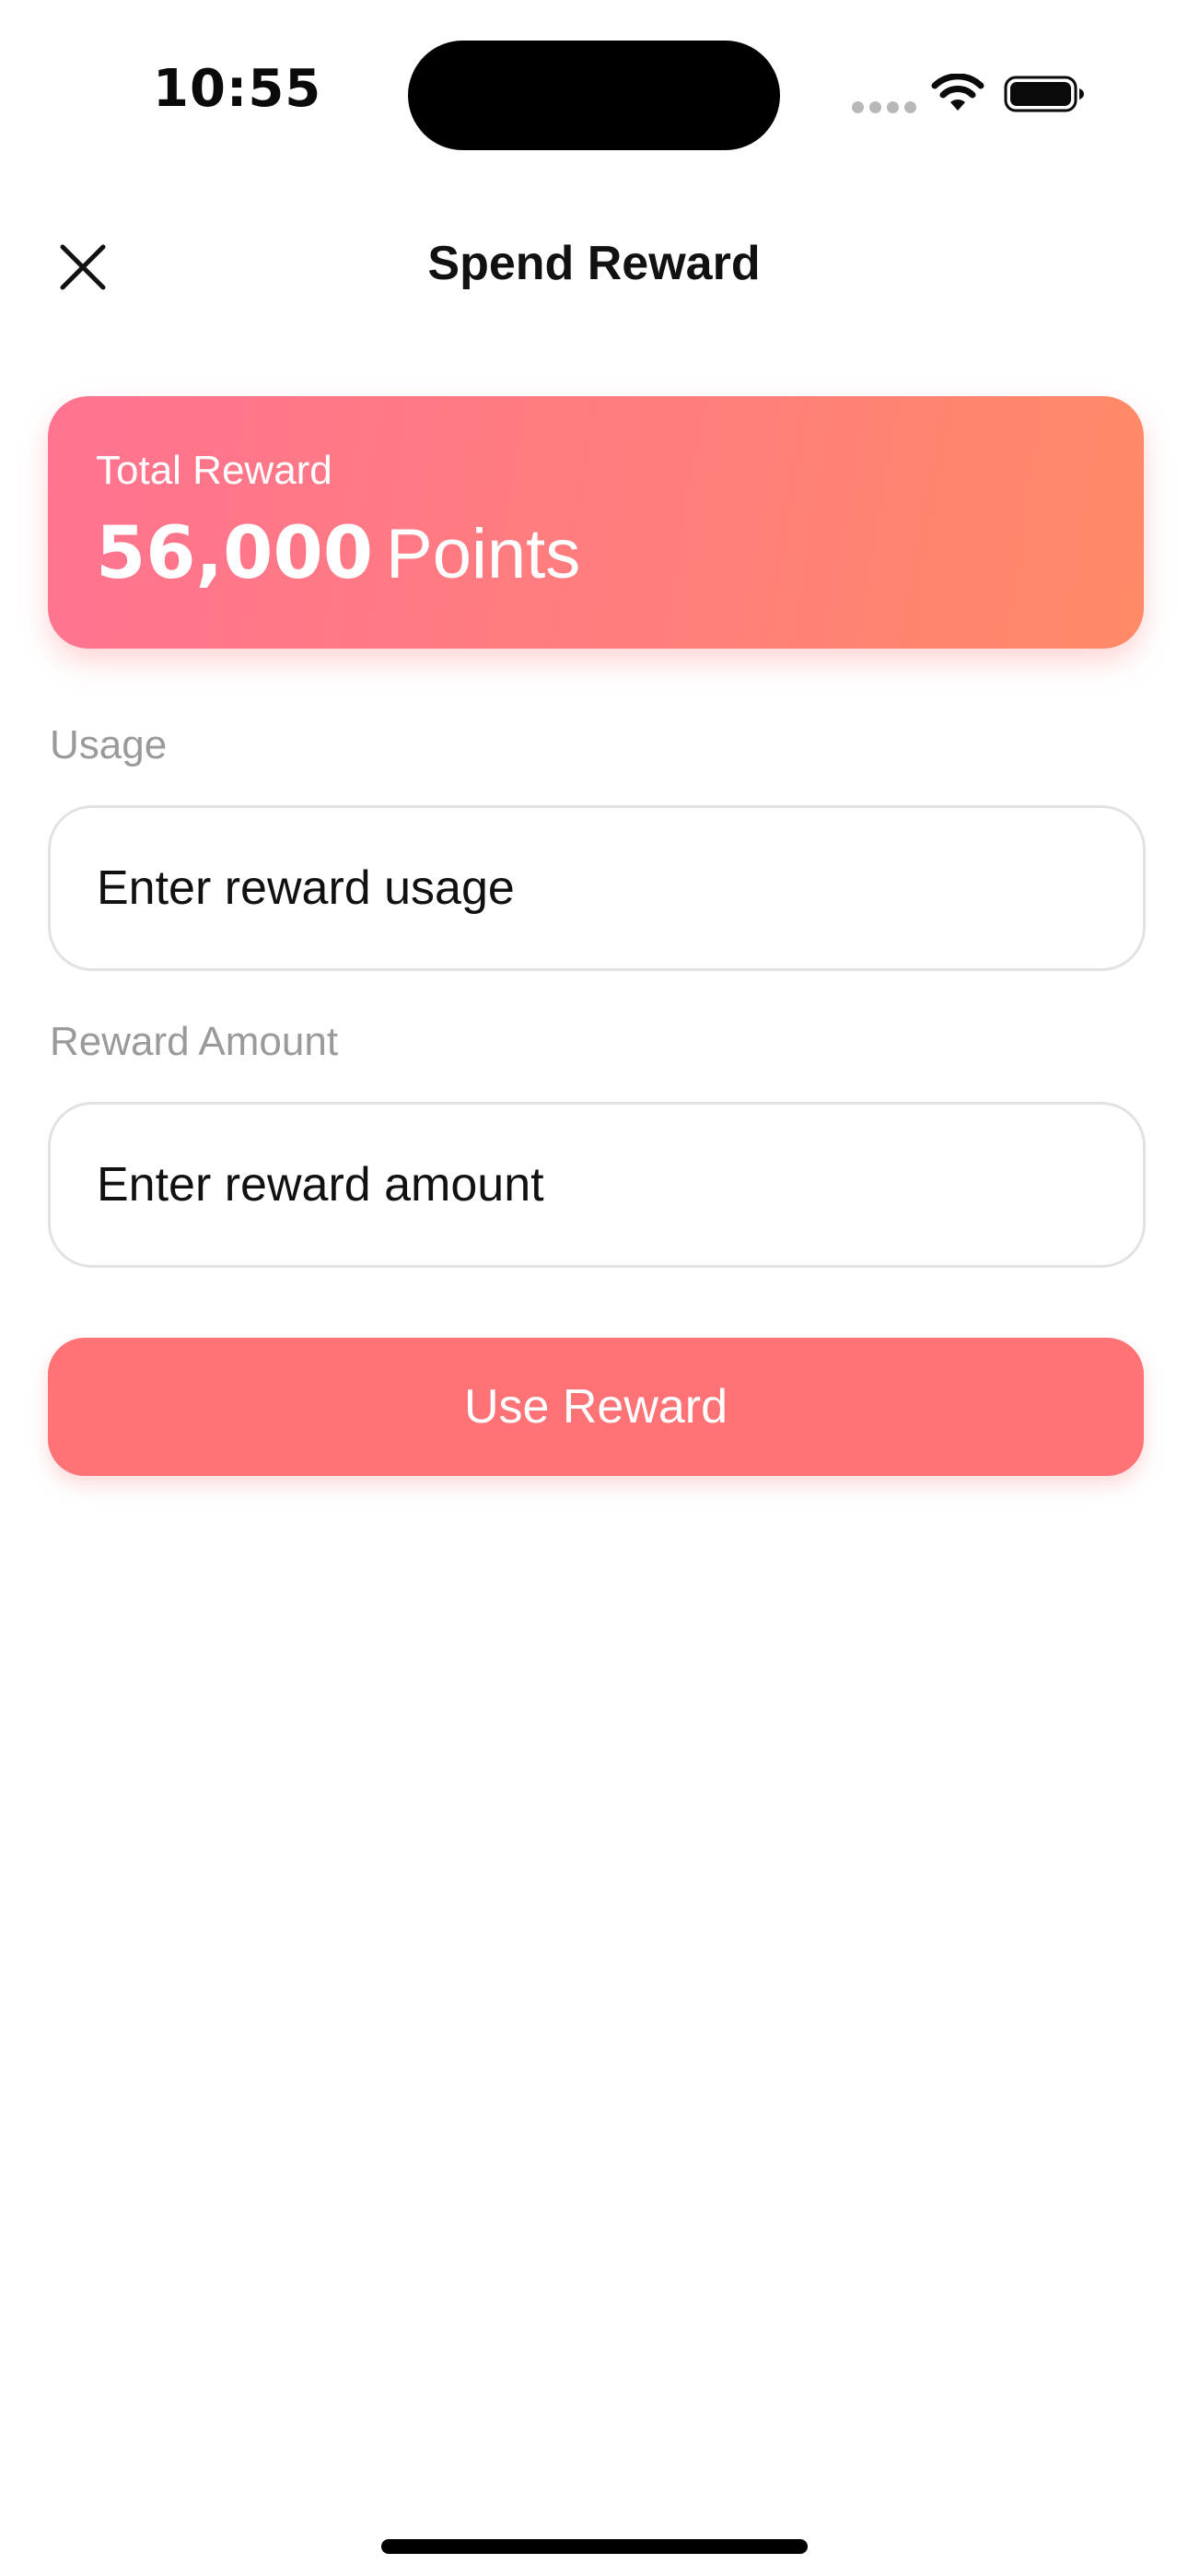  What do you see at coordinates (234, 553) in the screenshot?
I see `reward-points-number: 56,000` at bounding box center [234, 553].